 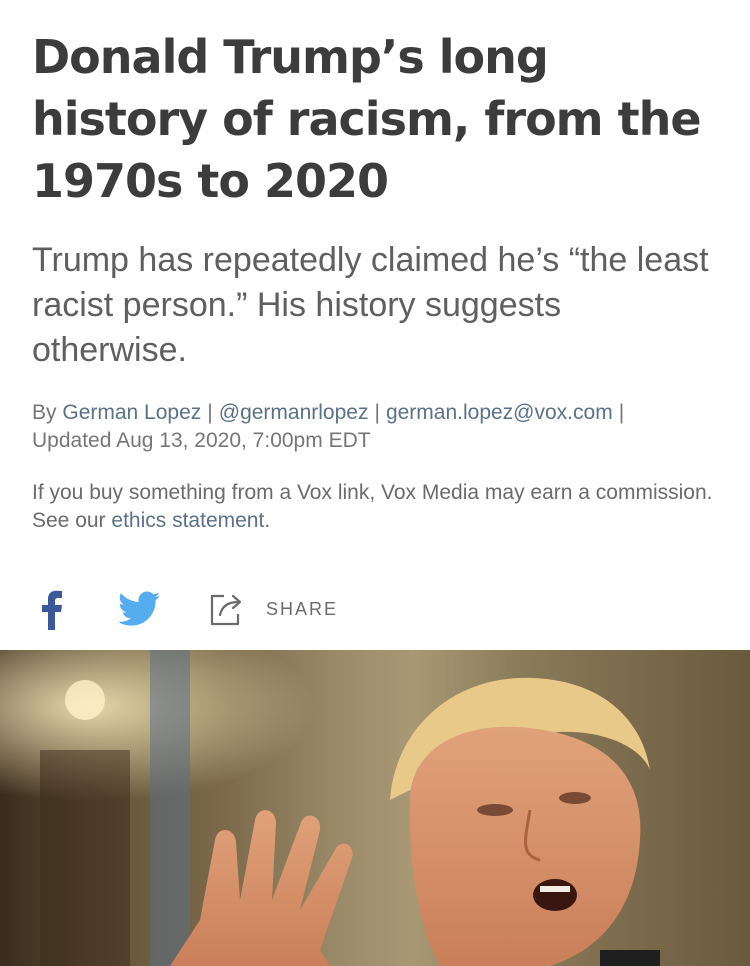 What do you see at coordinates (139, 609) in the screenshot?
I see `twitter-icon` at bounding box center [139, 609].